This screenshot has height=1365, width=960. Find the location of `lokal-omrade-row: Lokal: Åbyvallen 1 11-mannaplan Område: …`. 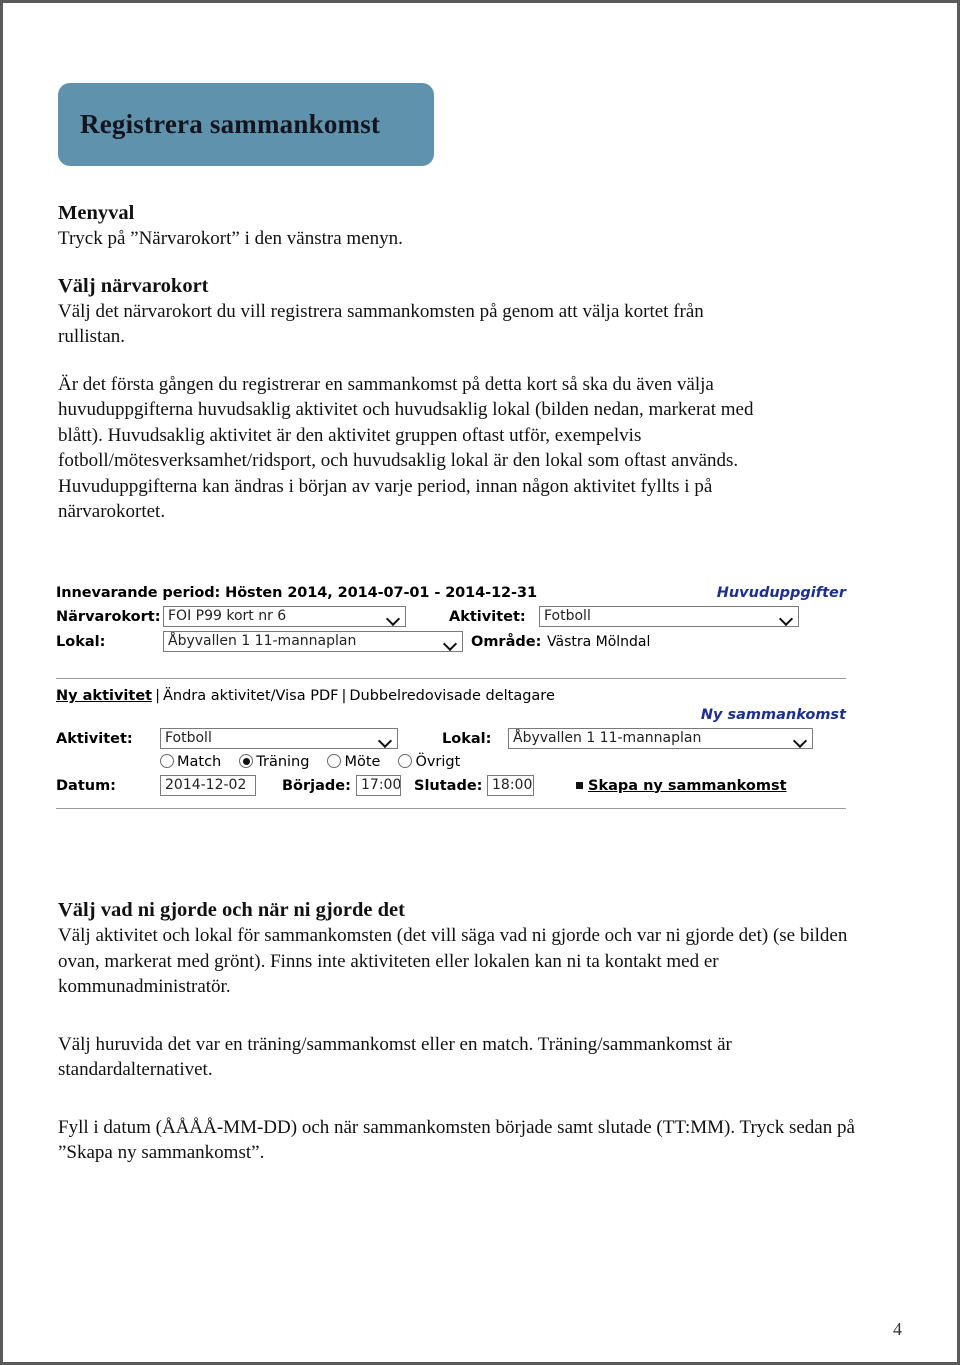

lokal-omrade-row: Lokal: Åbyvallen 1 11-mannaplan Område: … is located at coordinates (451, 641).